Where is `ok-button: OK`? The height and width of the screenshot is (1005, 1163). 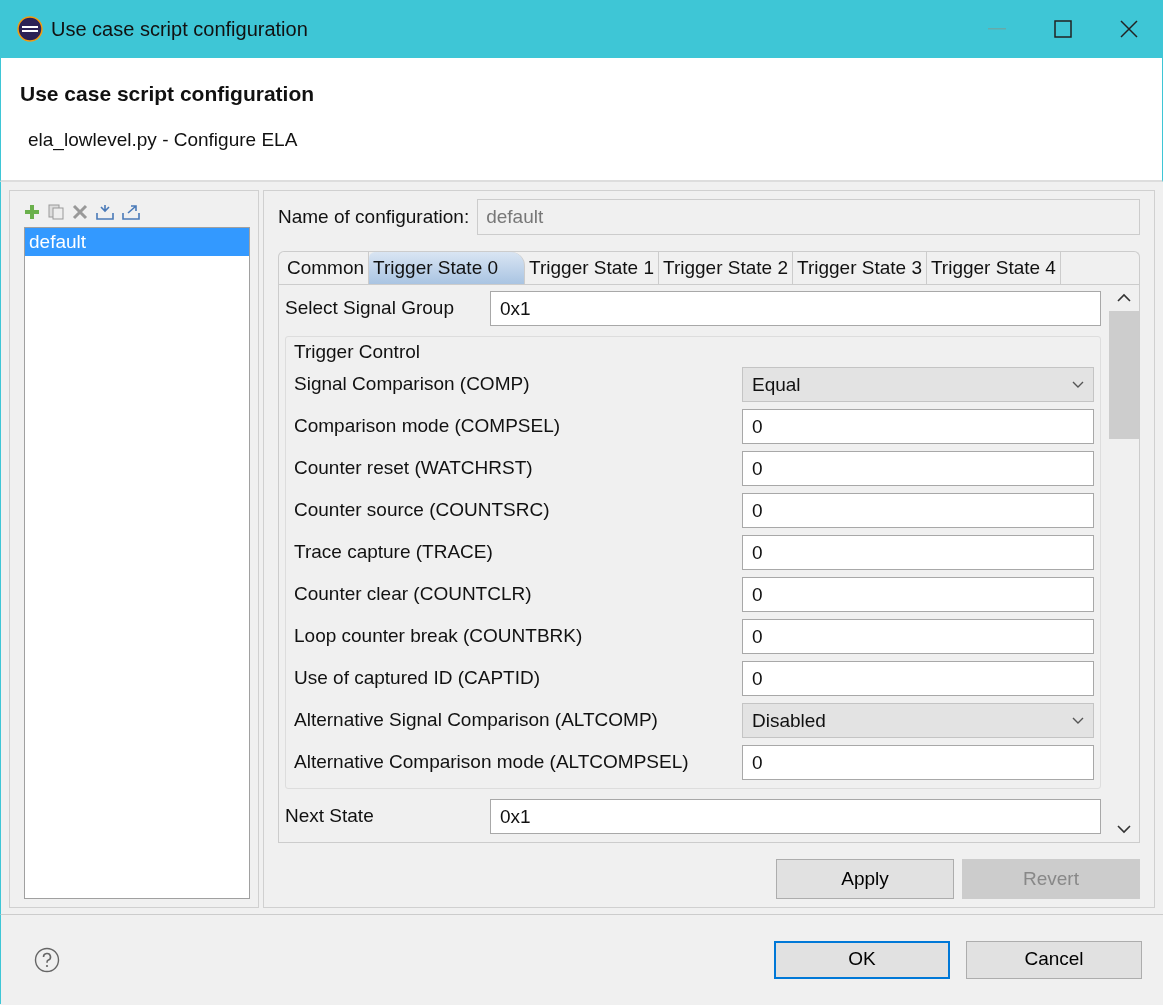
ok-button: OK is located at coordinates (862, 959).